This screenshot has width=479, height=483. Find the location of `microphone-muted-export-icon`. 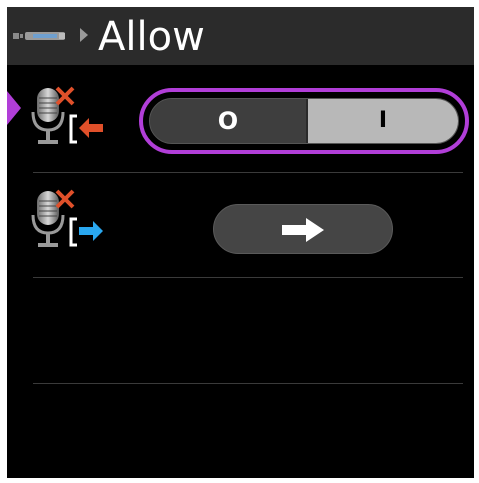

microphone-muted-export-icon is located at coordinates (67, 218).